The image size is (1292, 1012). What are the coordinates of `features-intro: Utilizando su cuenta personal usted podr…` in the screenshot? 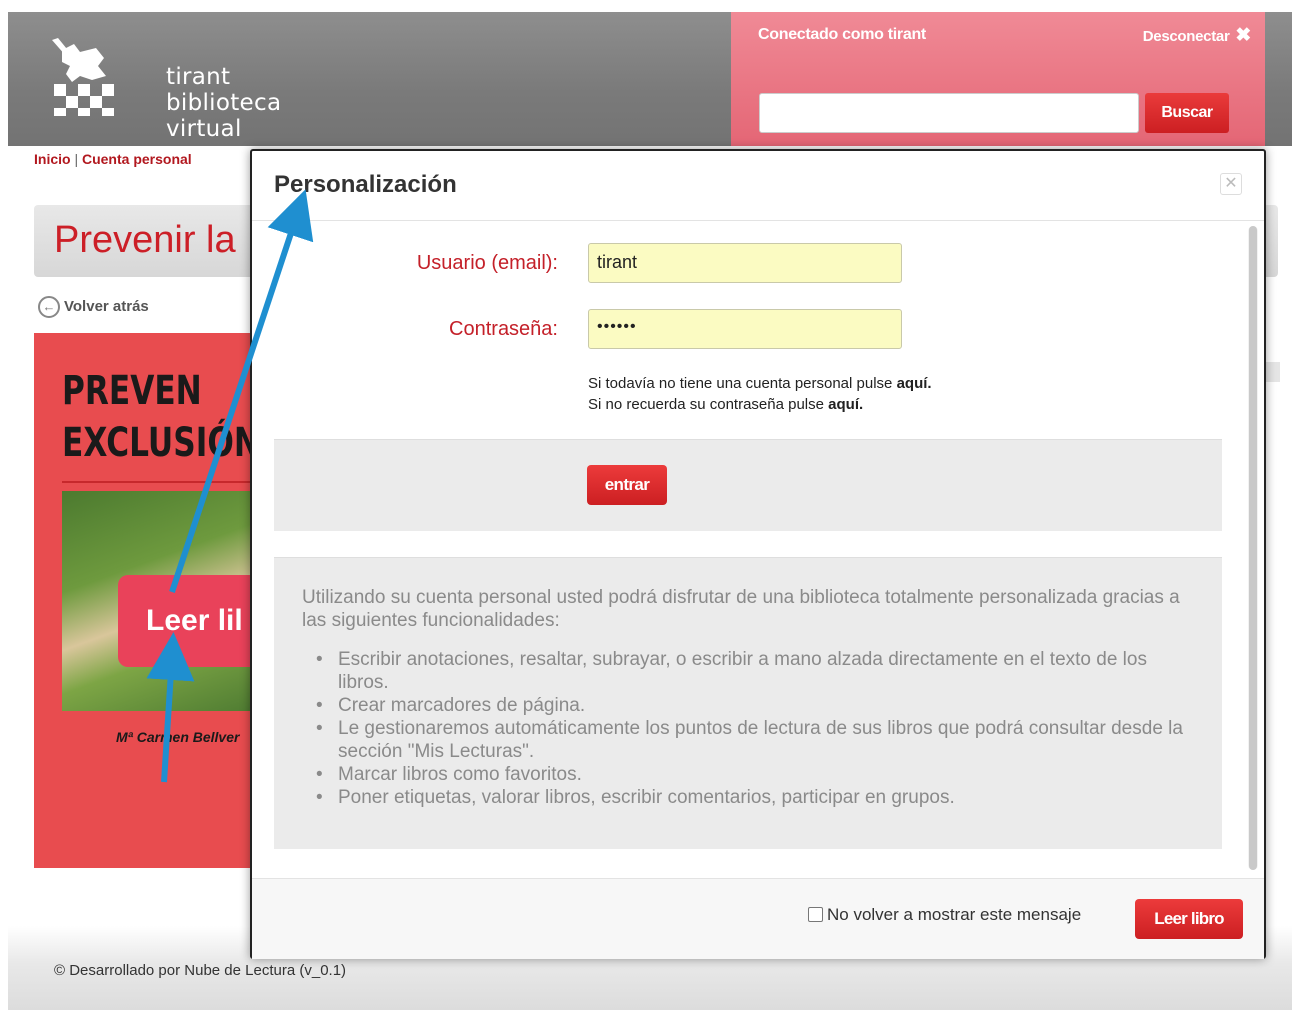 It's located at (741, 609).